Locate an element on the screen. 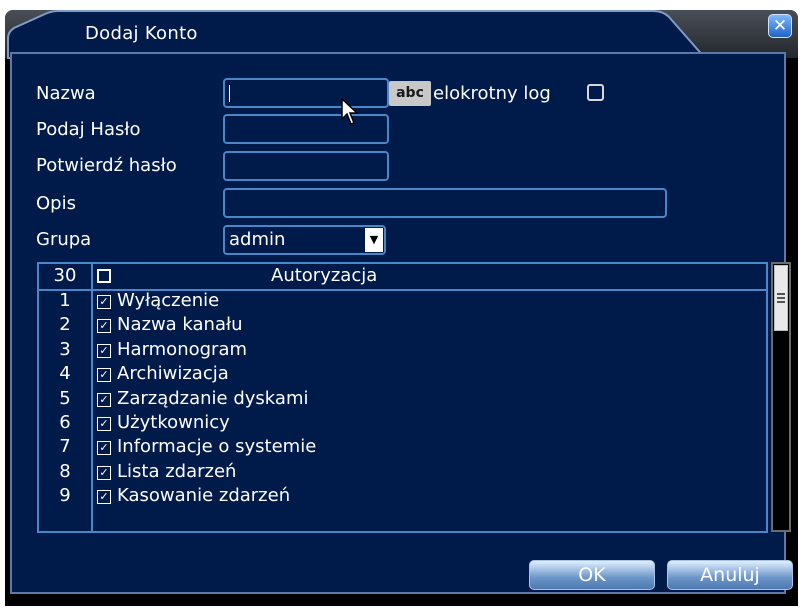 The width and height of the screenshot is (803, 608). permission-number: 8 is located at coordinates (65, 471).